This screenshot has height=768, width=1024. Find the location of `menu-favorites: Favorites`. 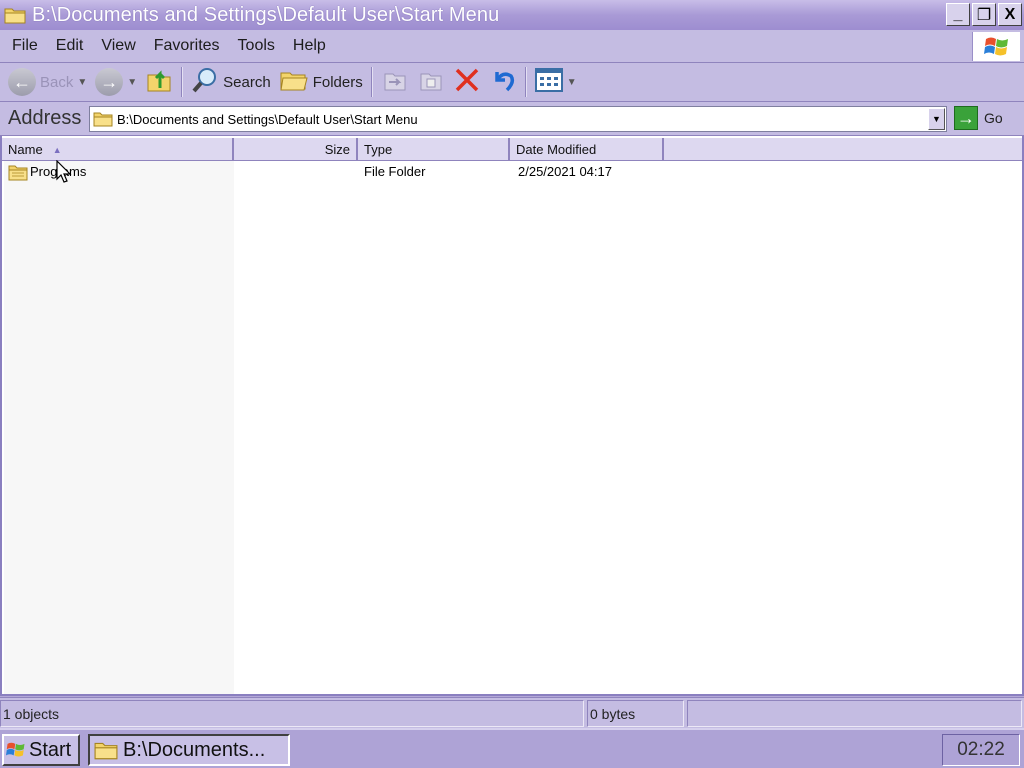

menu-favorites: Favorites is located at coordinates (187, 46).